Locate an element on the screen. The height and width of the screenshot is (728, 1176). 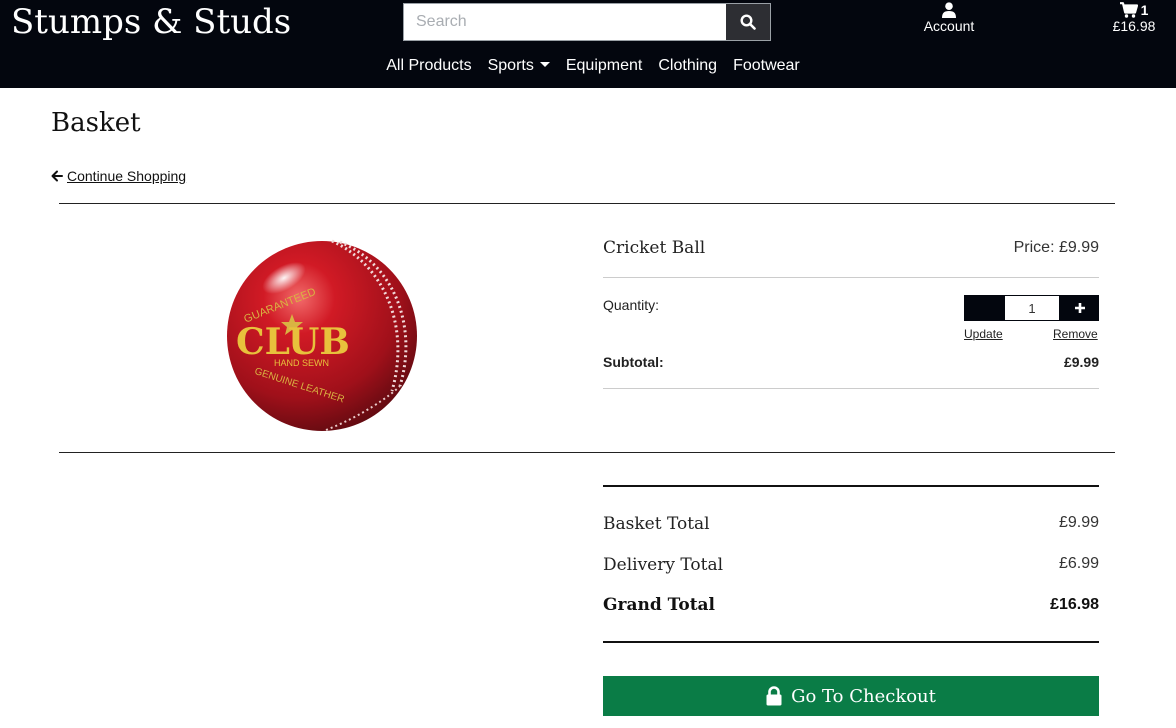
search-icon is located at coordinates (748, 22).